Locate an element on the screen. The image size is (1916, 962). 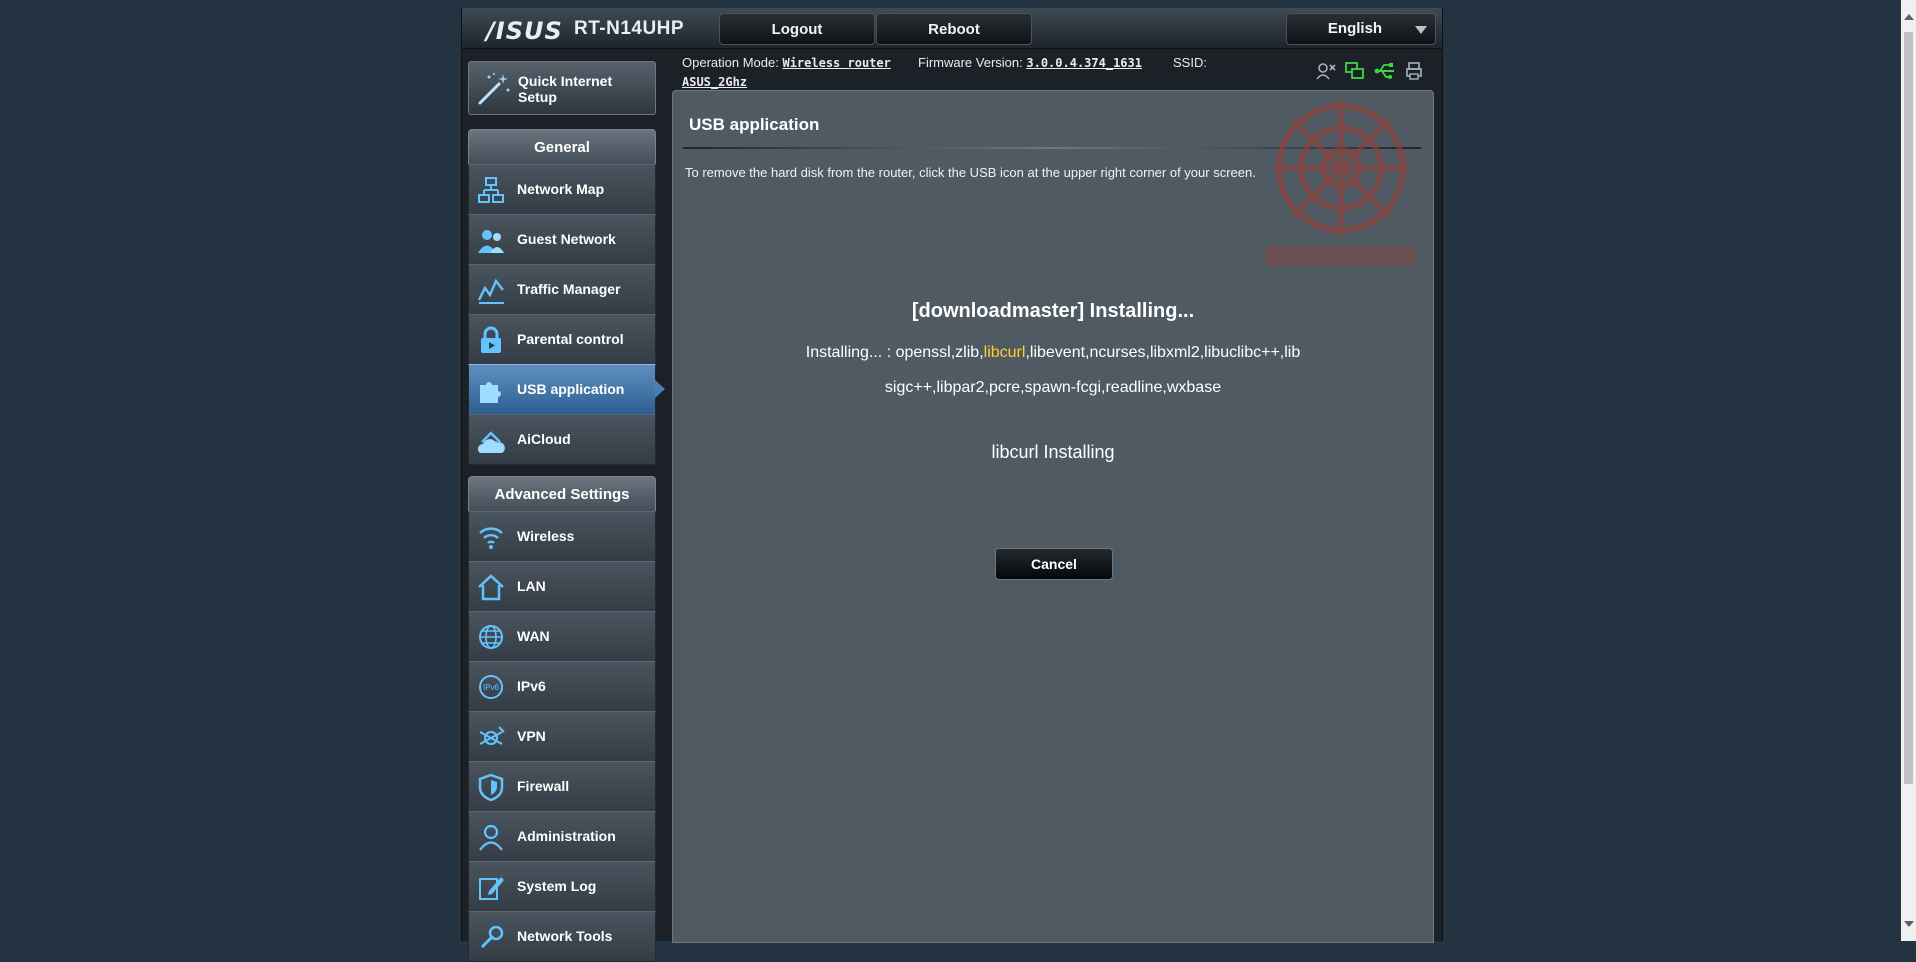
quick-internet-setup-button: Quick Internet Setup is located at coordinates (562, 88).